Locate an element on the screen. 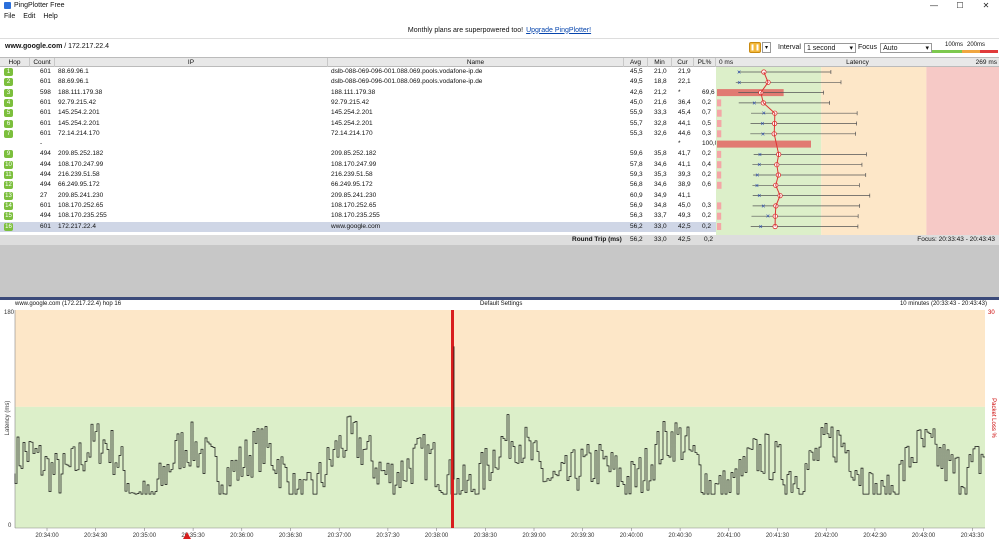 The width and height of the screenshot is (999, 542). menu-file: File is located at coordinates (9, 16).